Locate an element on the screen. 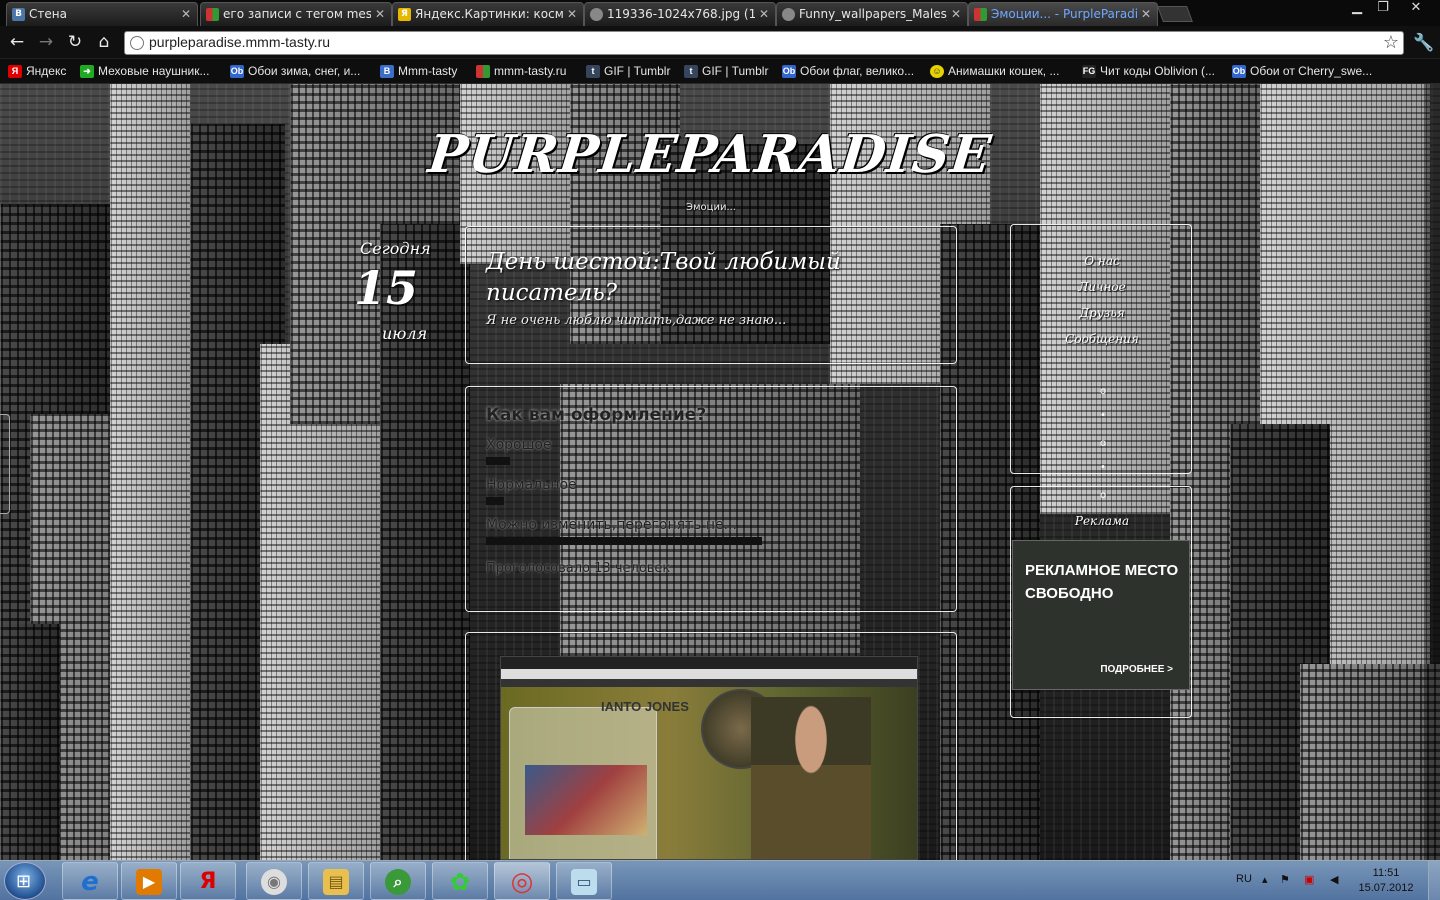 Image resolution: width=1440 pixels, height=900 pixels. globe-icon is located at coordinates (137, 43).